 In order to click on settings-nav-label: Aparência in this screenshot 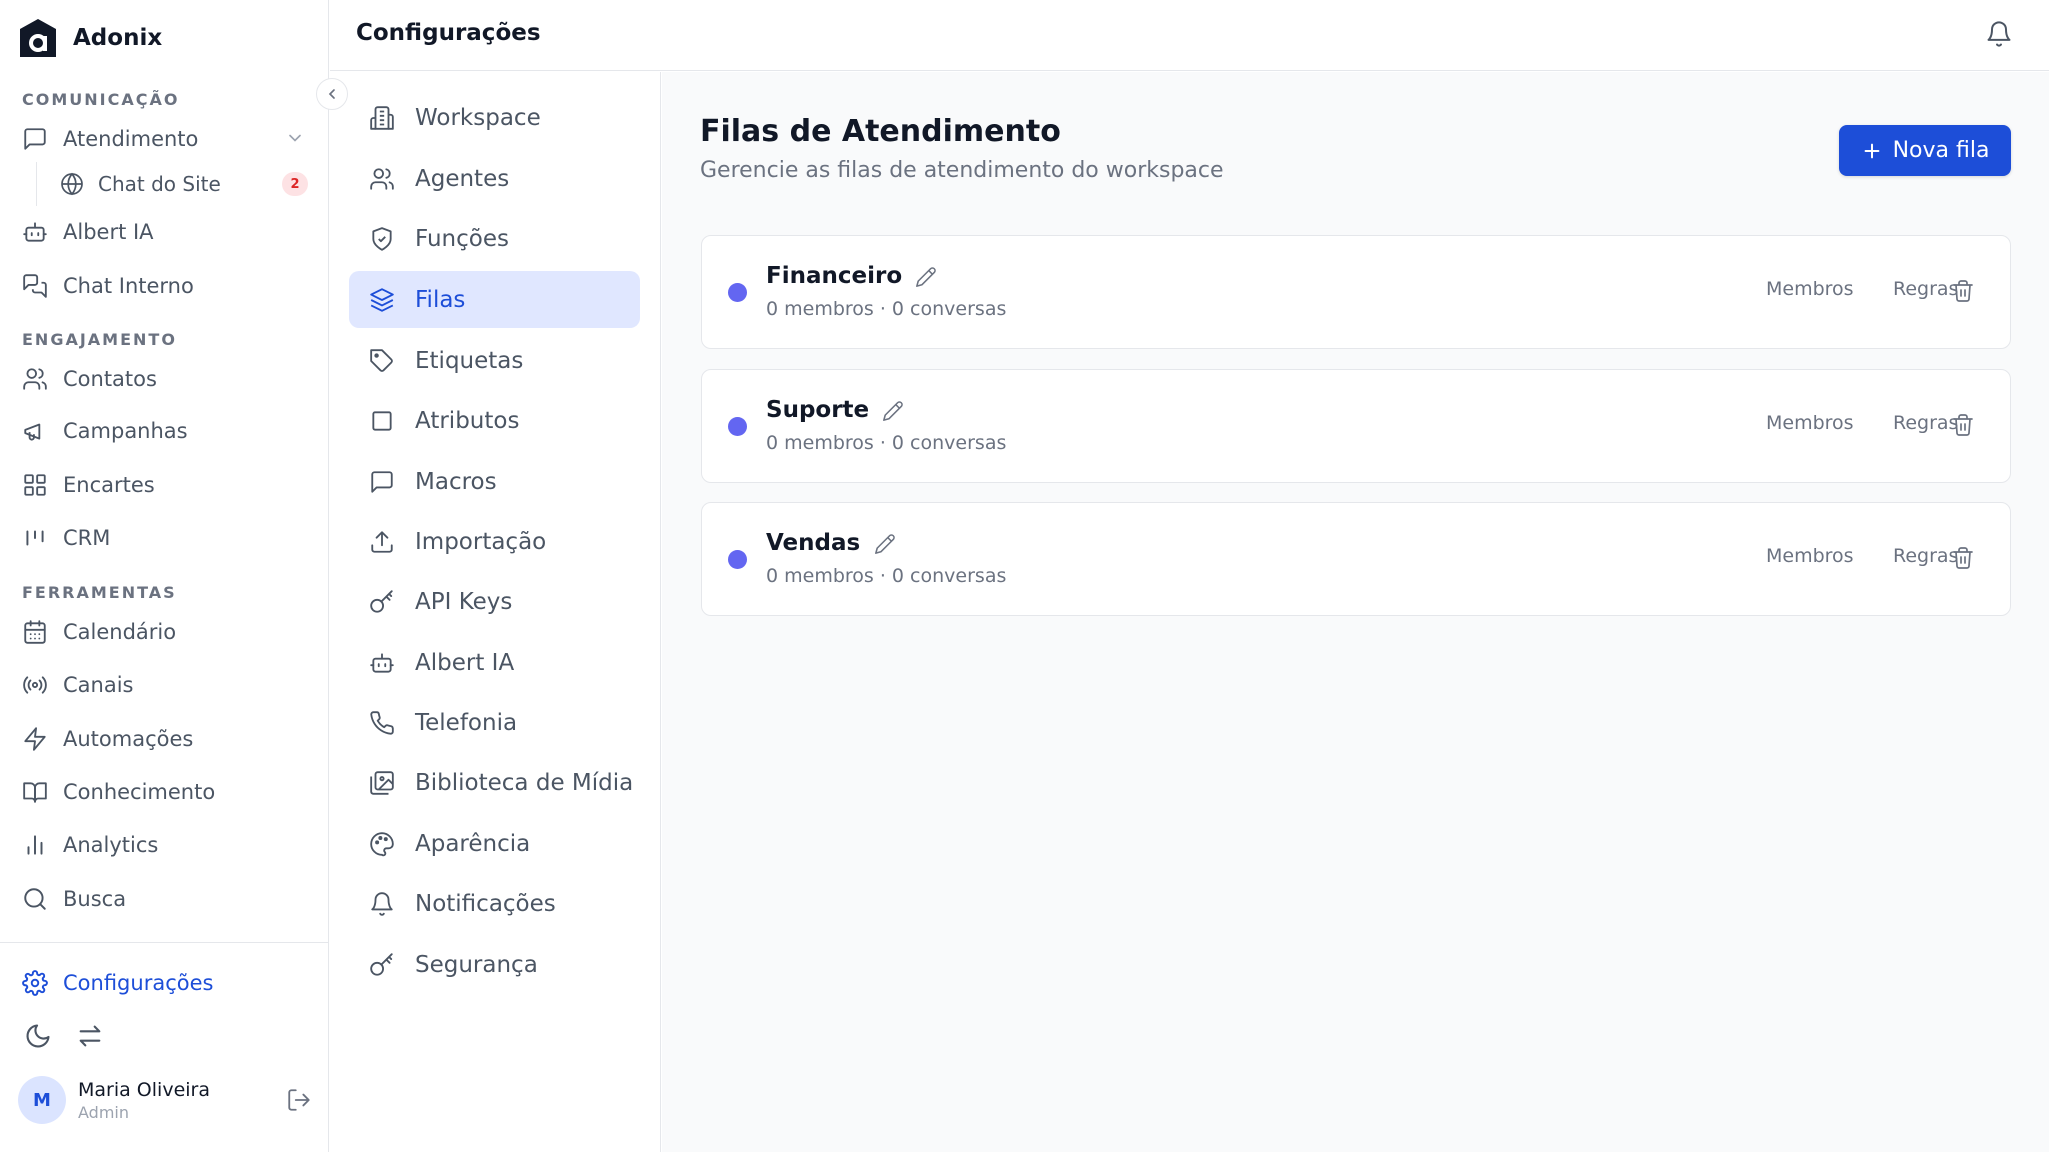, I will do `click(473, 843)`.